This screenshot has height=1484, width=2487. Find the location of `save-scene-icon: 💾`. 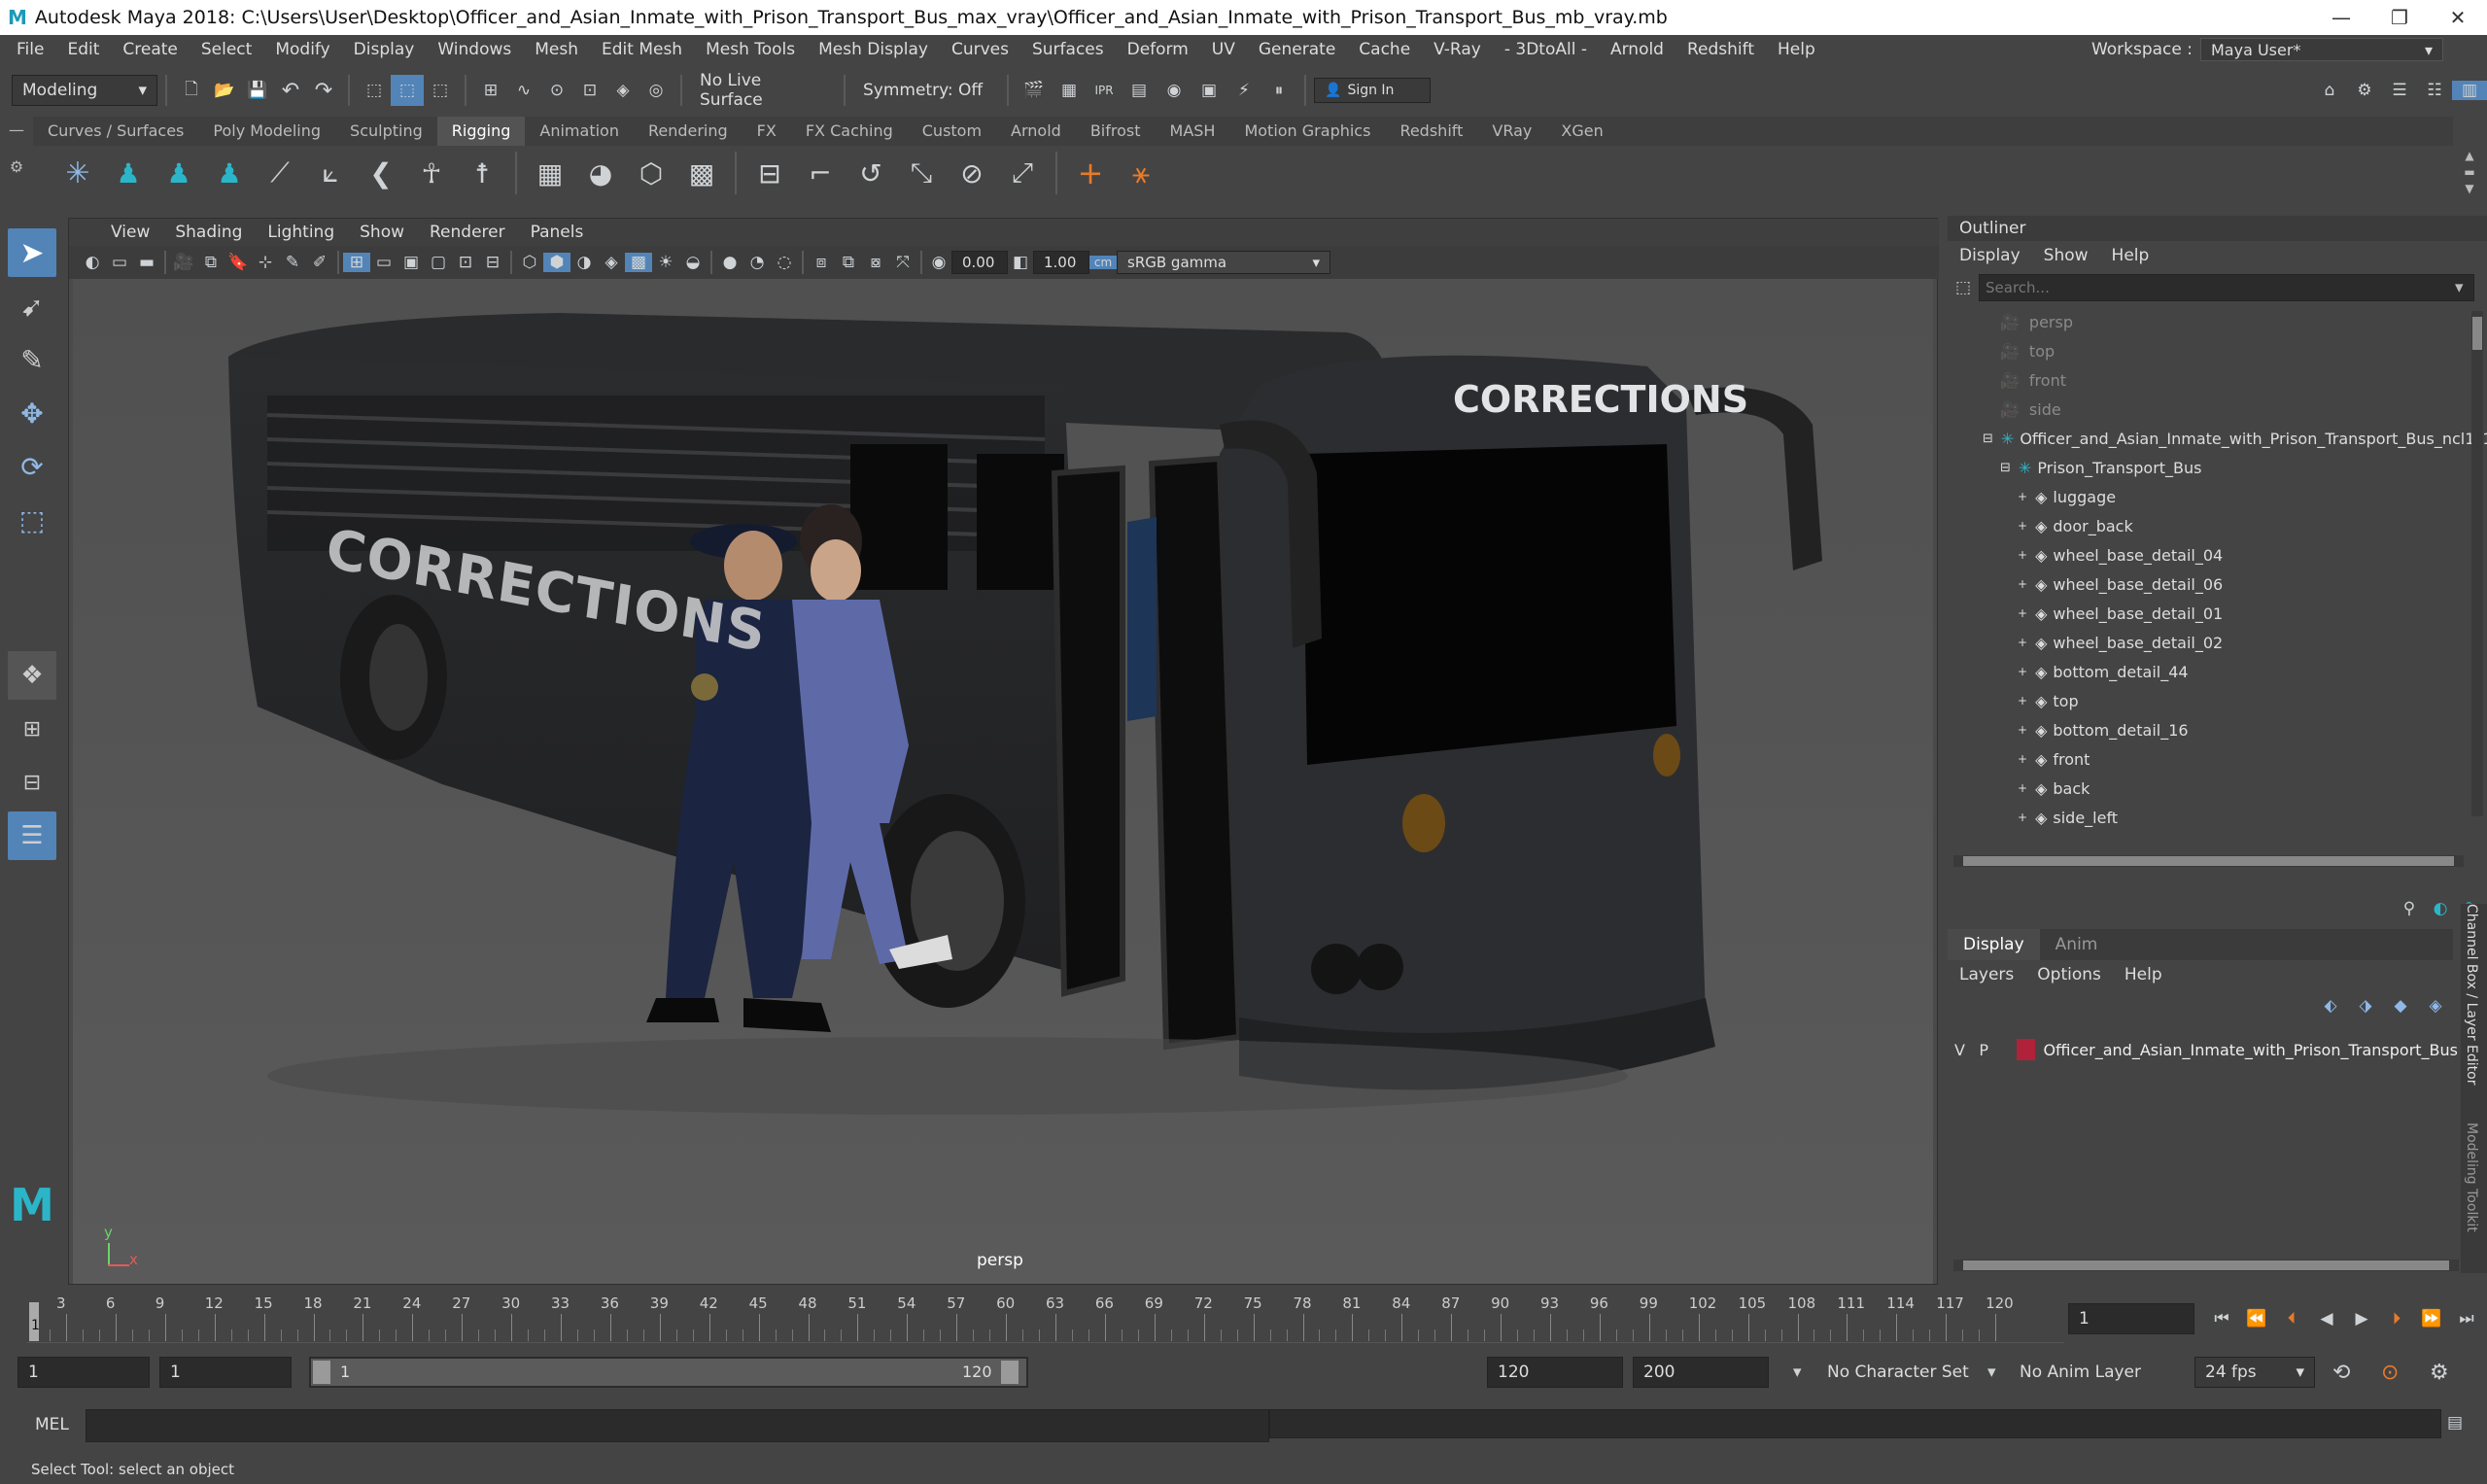

save-scene-icon: 💾 is located at coordinates (257, 90).